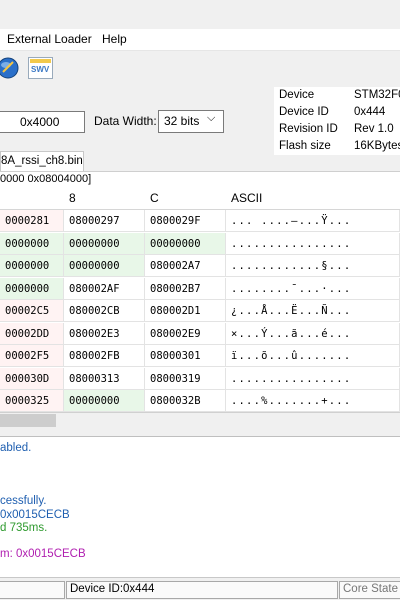 This screenshot has height=600, width=400. I want to click on log-line: d 735ms., so click(24, 528).